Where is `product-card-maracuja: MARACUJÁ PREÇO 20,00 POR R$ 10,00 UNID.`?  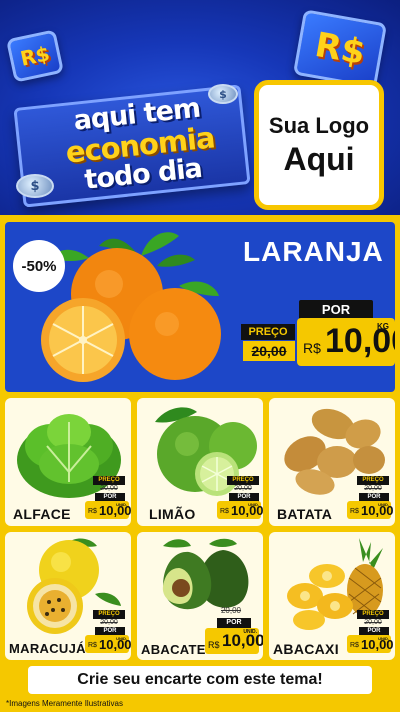 product-card-maracuja: MARACUJÁ PREÇO 20,00 POR R$ 10,00 UNID. is located at coordinates (68, 596).